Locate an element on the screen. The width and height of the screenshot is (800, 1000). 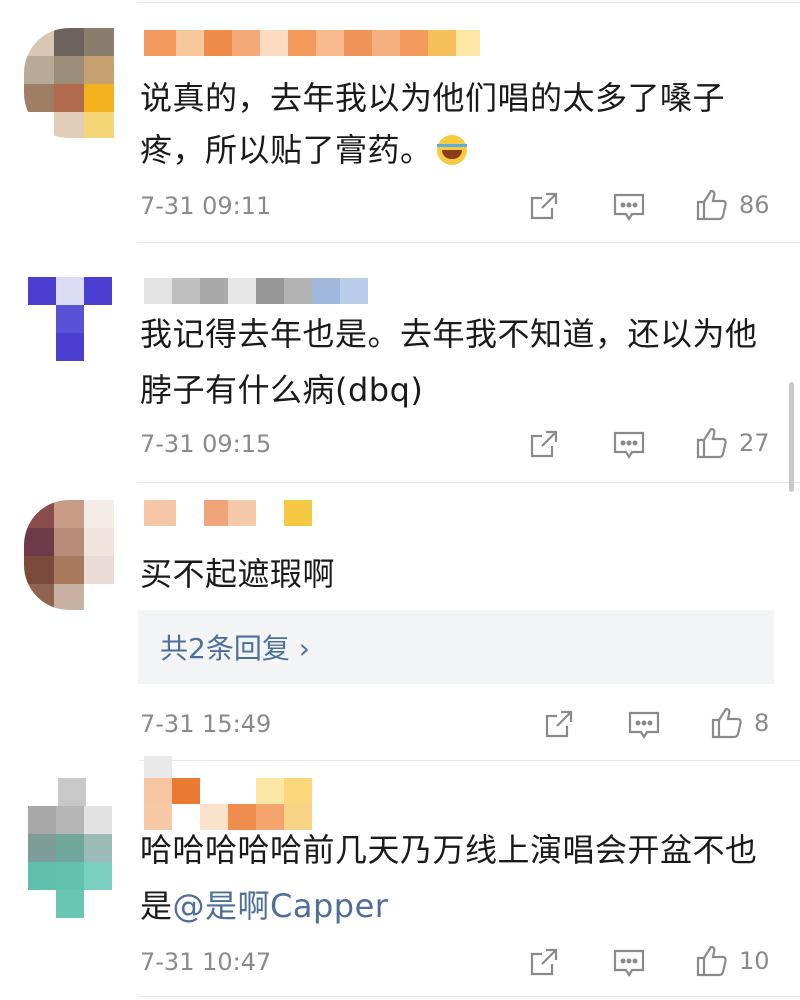
comment-text-line: 买不起遮瑕啊 is located at coordinates (238, 574).